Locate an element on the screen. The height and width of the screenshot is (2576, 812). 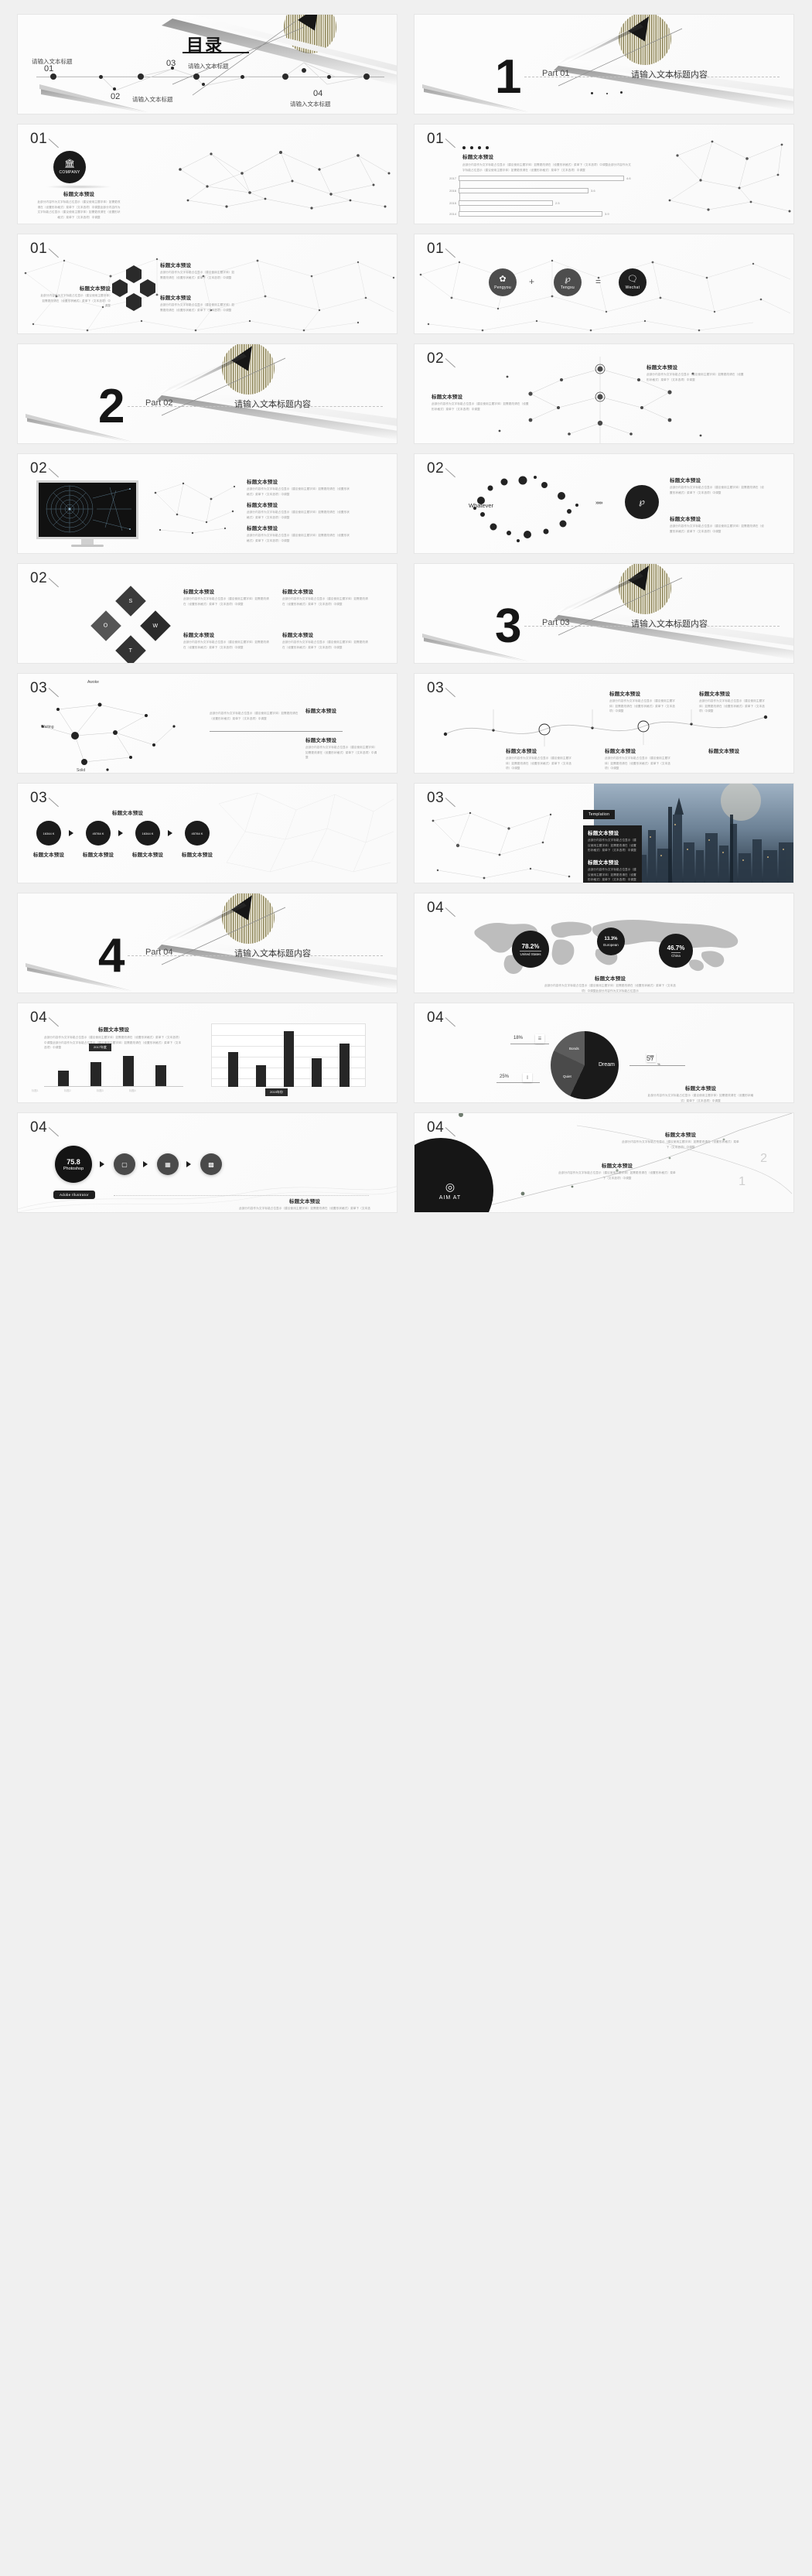
skill-pill-button: Adobe Illustrator is located at coordinates (74, 1195).